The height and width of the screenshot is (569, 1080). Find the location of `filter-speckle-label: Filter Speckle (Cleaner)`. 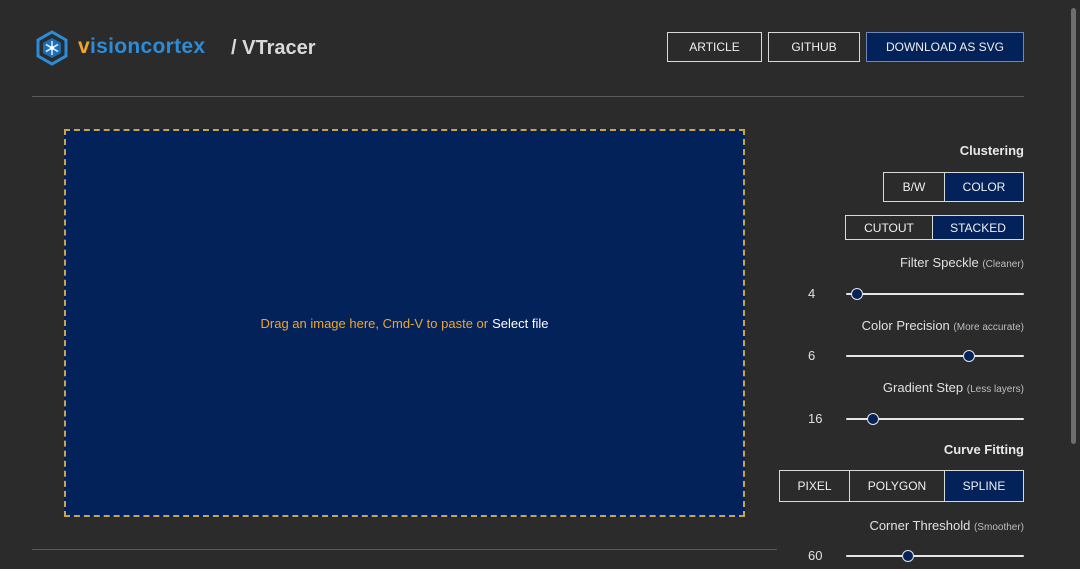

filter-speckle-label: Filter Speckle (Cleaner) is located at coordinates (961, 262).